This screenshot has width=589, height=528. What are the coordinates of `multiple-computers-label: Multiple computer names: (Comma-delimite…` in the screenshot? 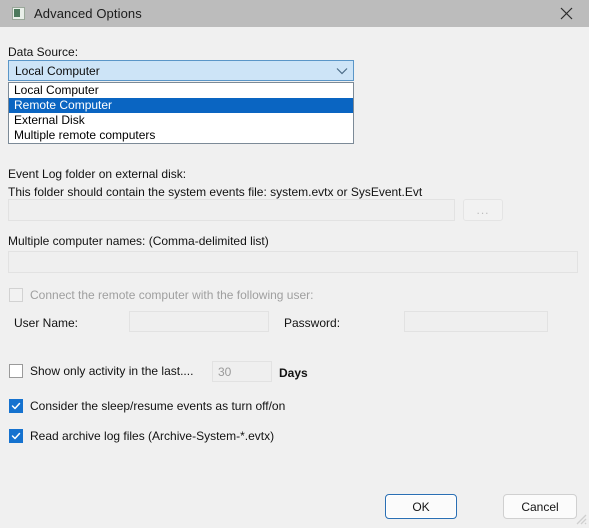 It's located at (138, 241).